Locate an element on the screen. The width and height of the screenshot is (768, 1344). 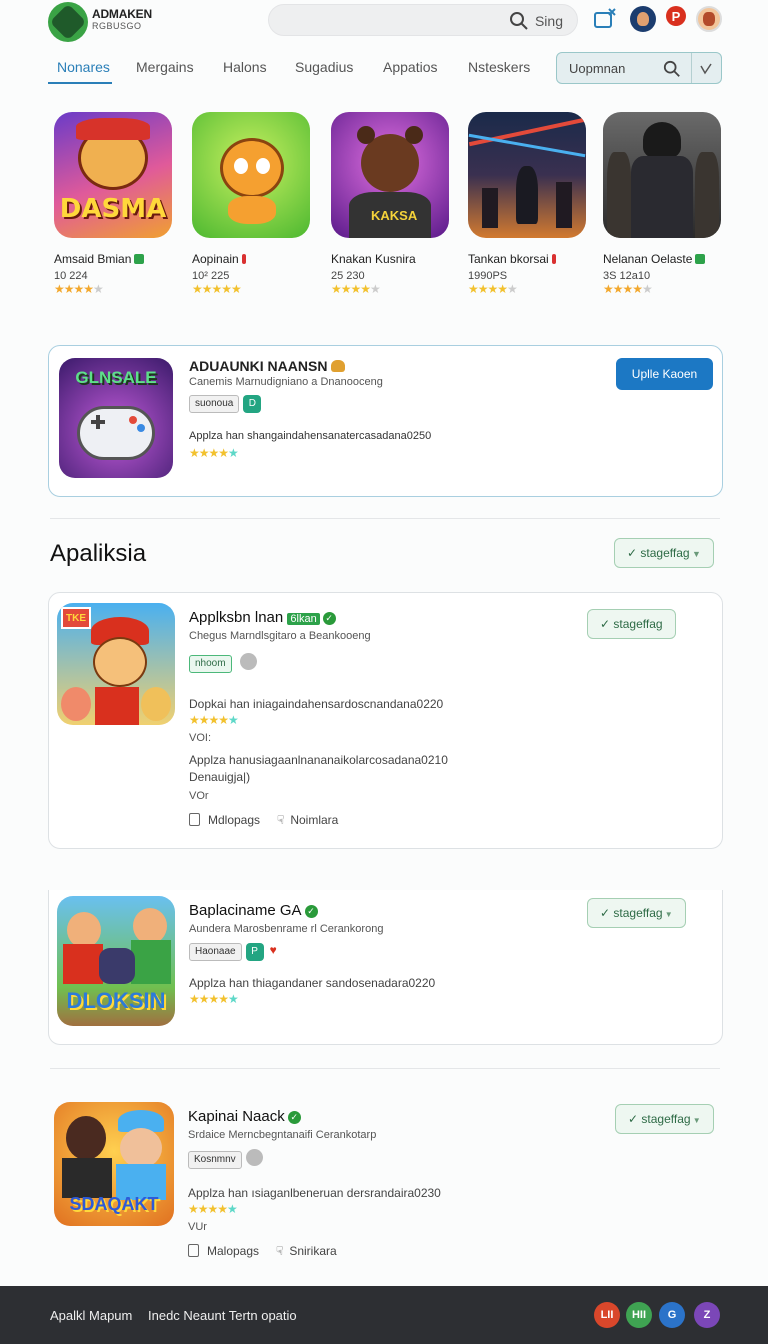
app-title-text: Kapinai Naack is located at coordinates (236, 1116).